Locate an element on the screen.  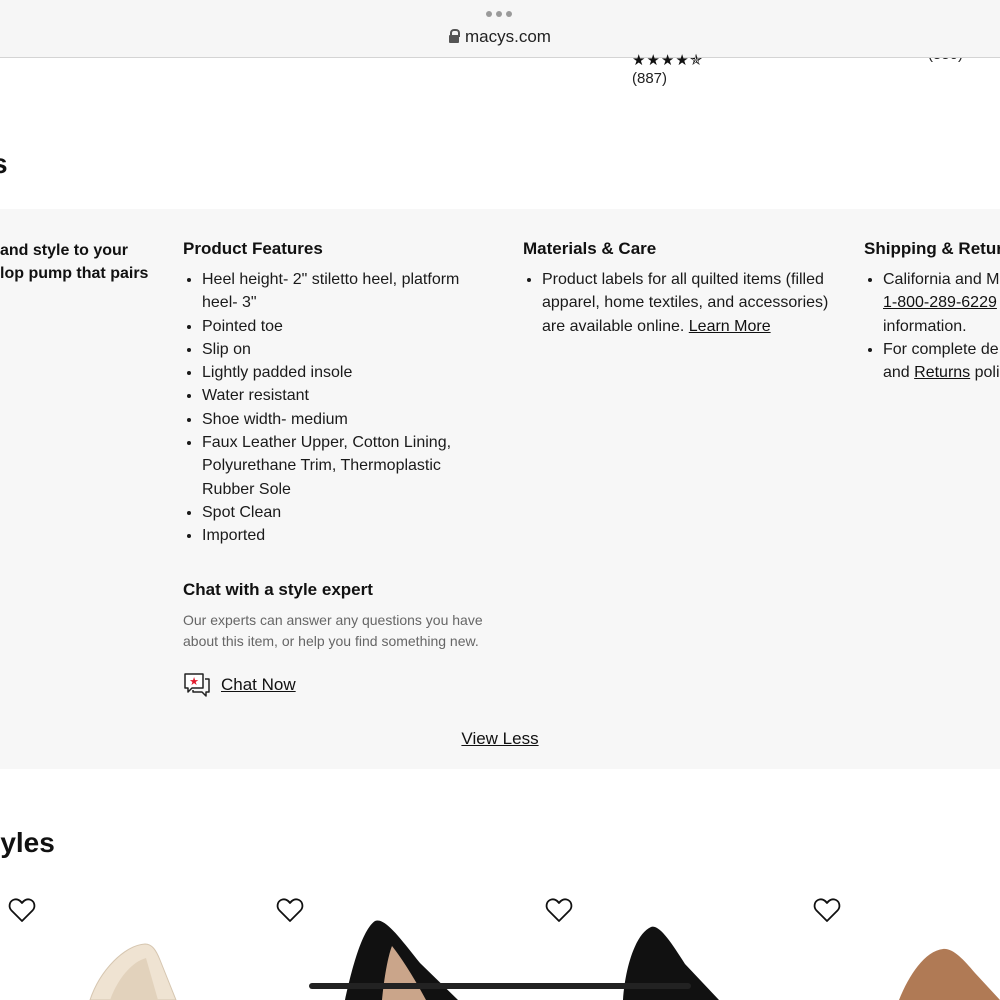
more-options-icon is located at coordinates (499, 14).